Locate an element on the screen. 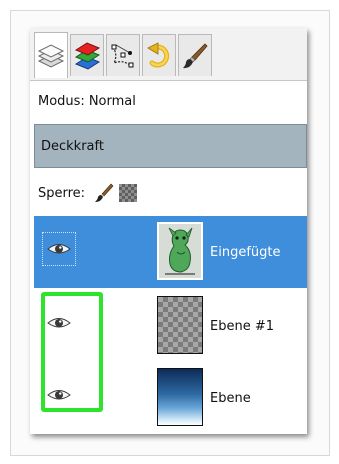  green-figure-thumbnail-icon is located at coordinates (180, 251).